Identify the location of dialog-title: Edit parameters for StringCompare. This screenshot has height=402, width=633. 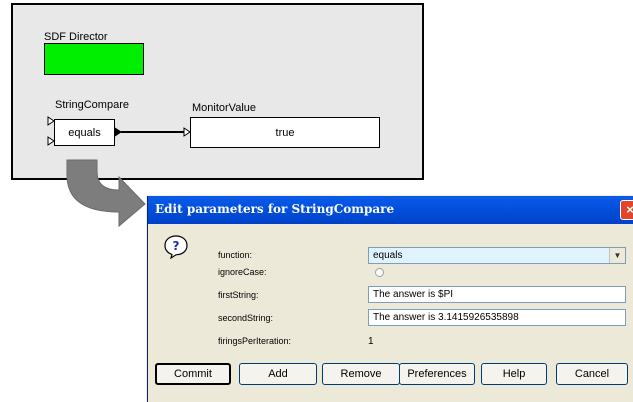
(275, 209).